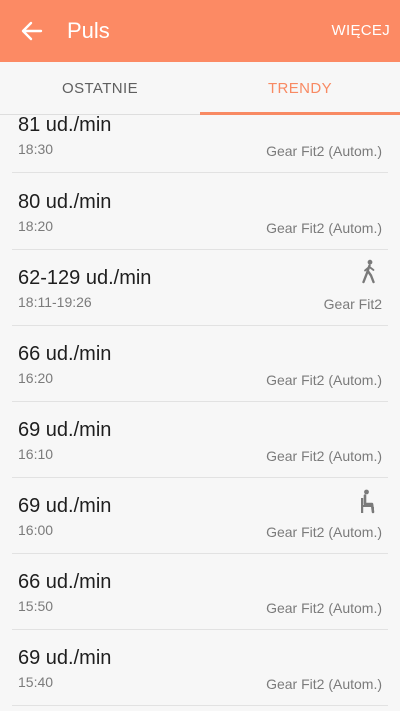 The image size is (400, 711). Describe the element at coordinates (32, 31) in the screenshot. I see `back-arrow-icon` at that location.